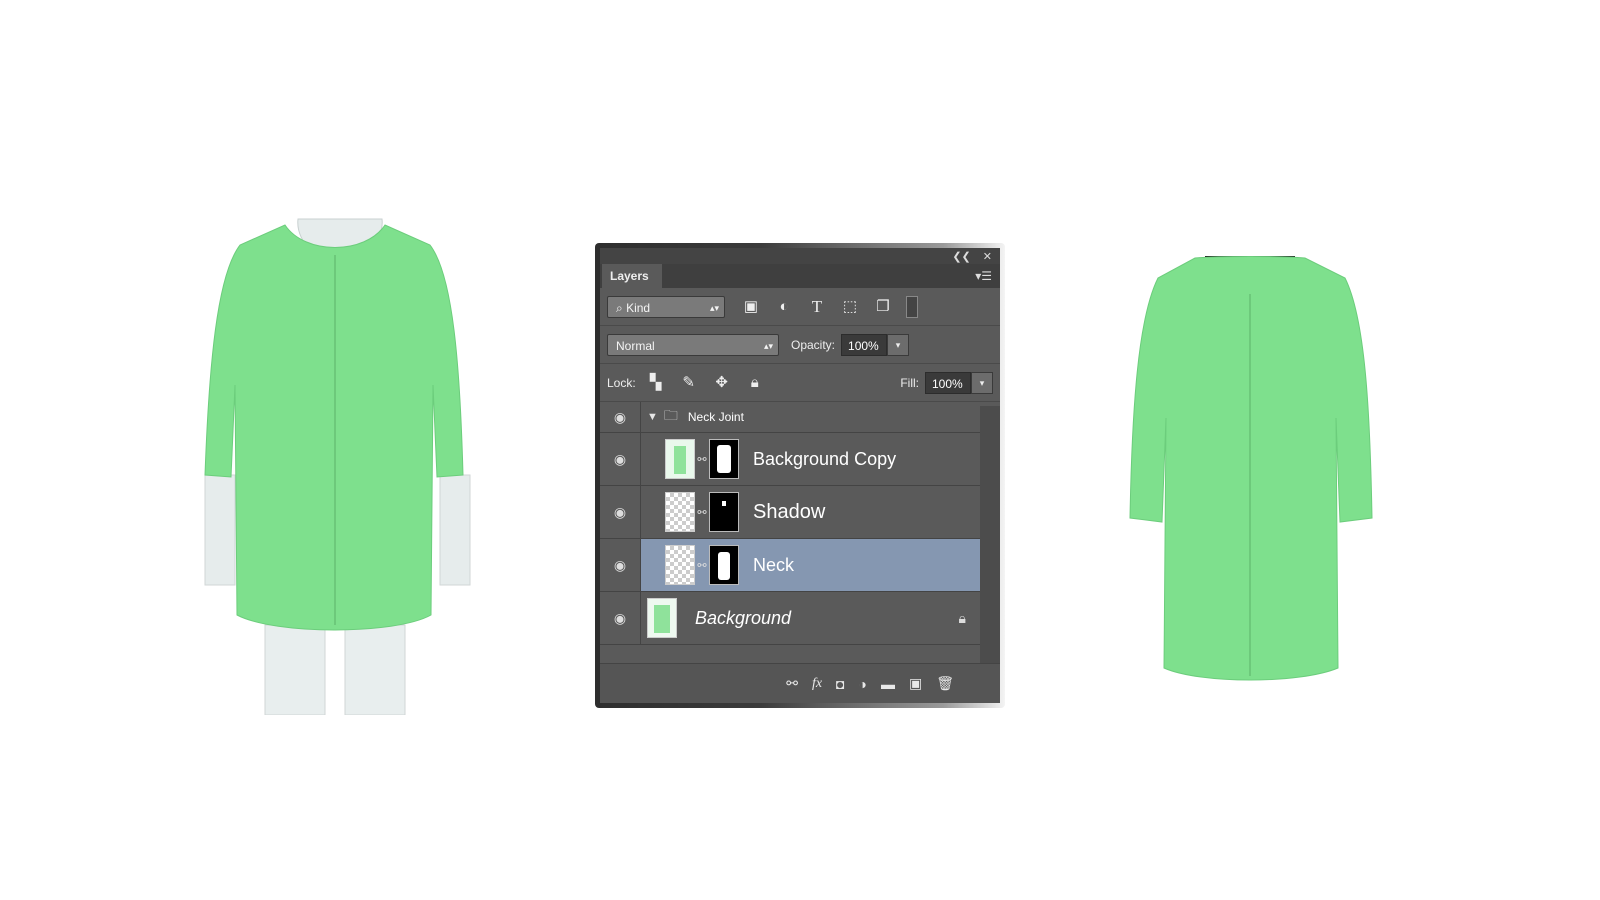 The height and width of the screenshot is (900, 1600). Describe the element at coordinates (715, 417) in the screenshot. I see `layer-name: Neck Joint` at that location.